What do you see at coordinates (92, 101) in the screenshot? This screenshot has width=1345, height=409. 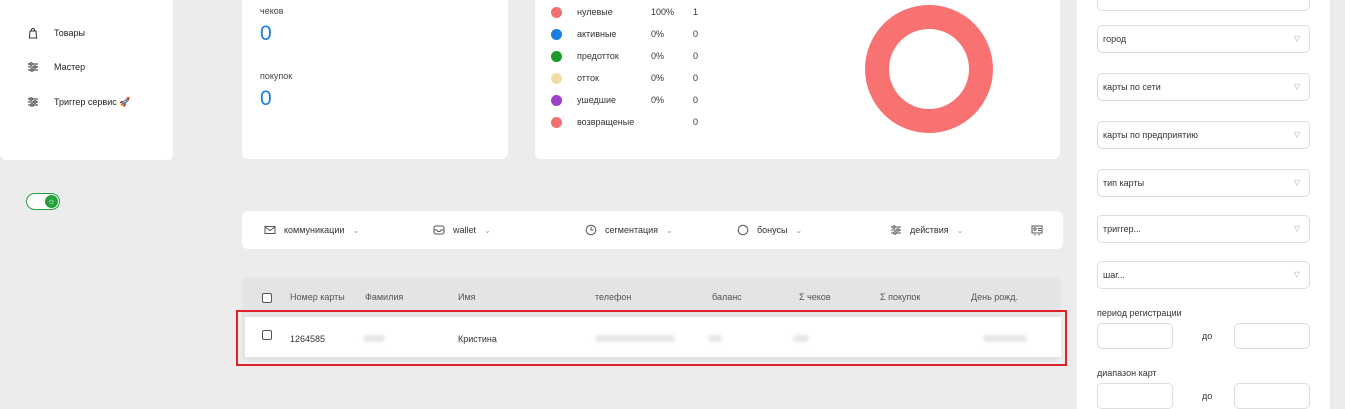 I see `nav-item-label: Триггер сервис 🚀` at bounding box center [92, 101].